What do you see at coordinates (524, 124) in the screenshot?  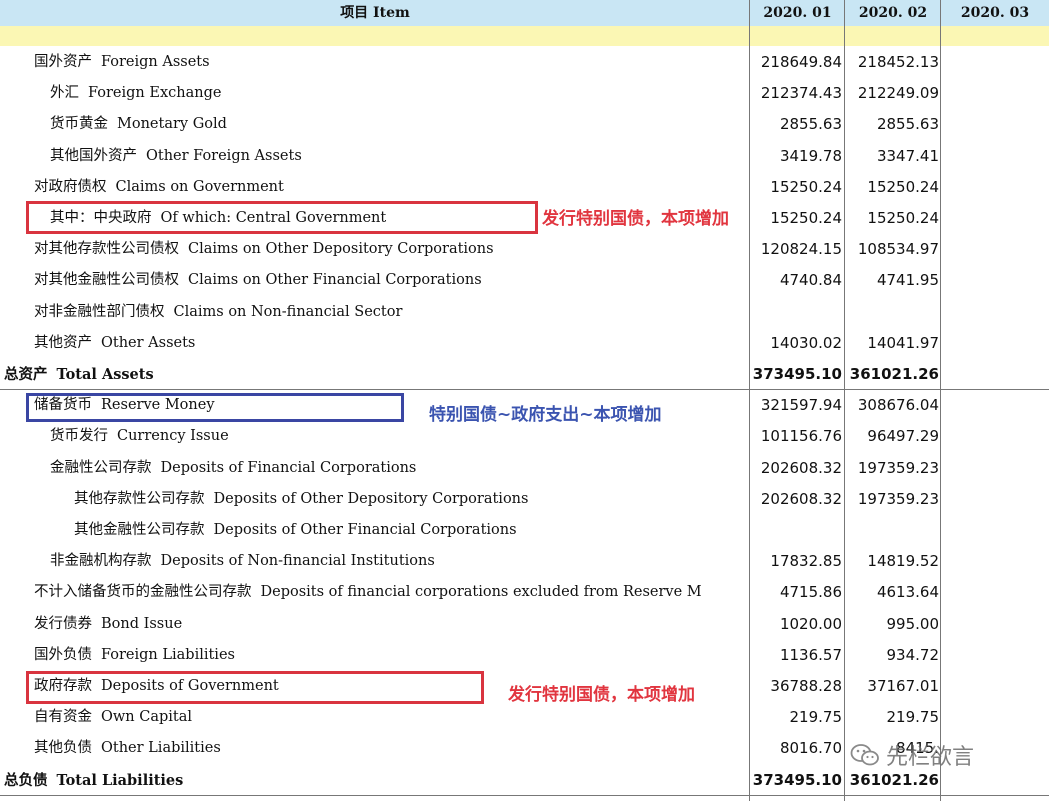 I see `table-row: 货币黄金 Monetary Gold 2855.63 2855.63` at bounding box center [524, 124].